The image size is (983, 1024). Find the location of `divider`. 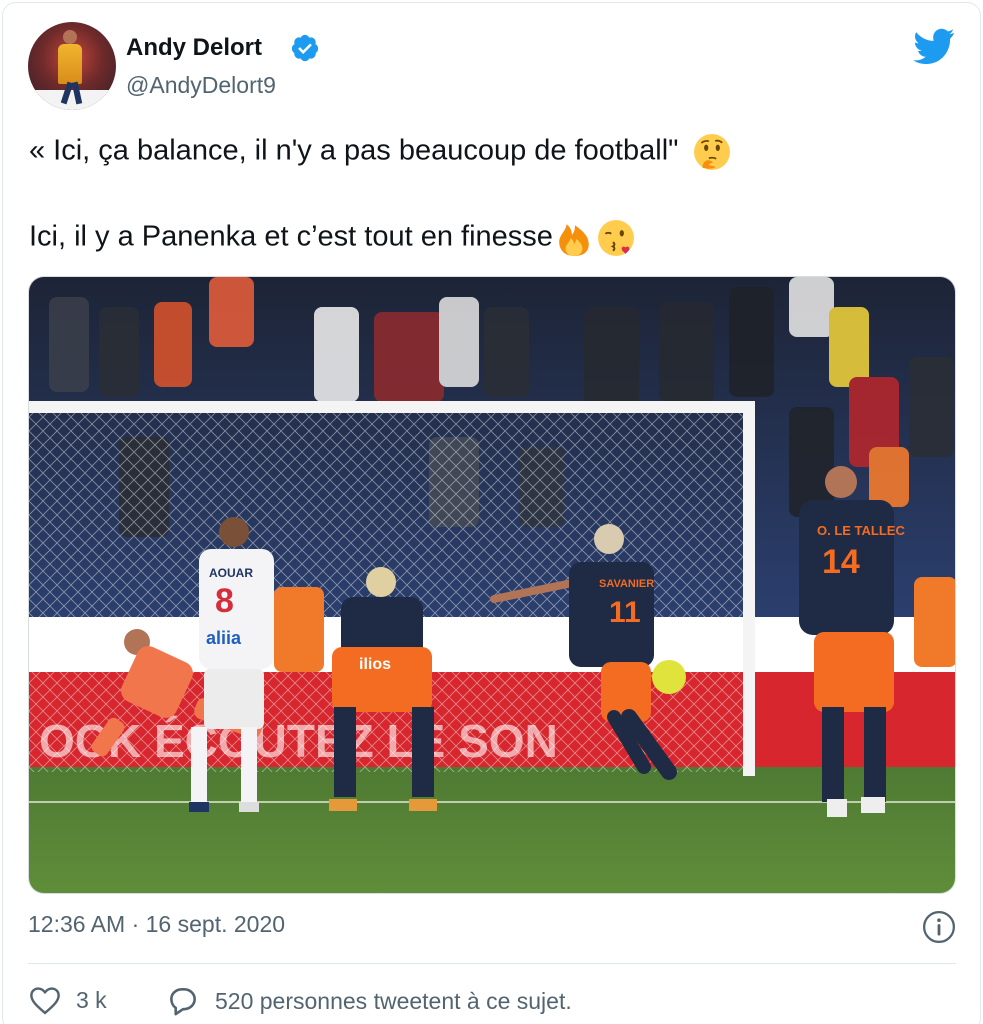

divider is located at coordinates (492, 963).